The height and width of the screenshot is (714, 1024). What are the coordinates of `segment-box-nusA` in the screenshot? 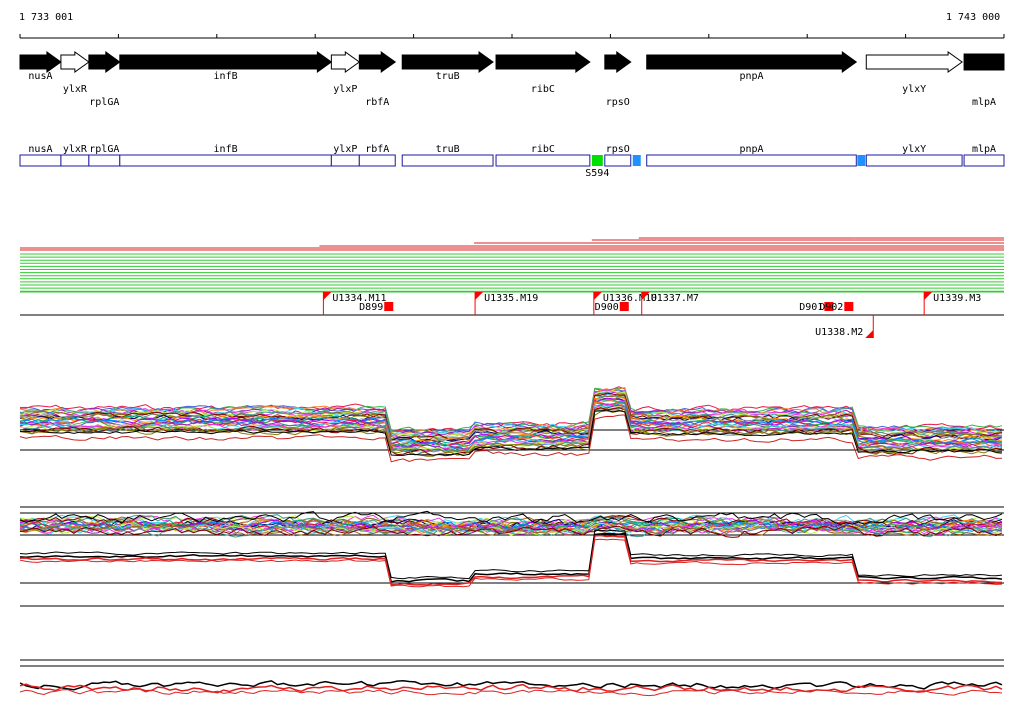 It's located at (40, 160).